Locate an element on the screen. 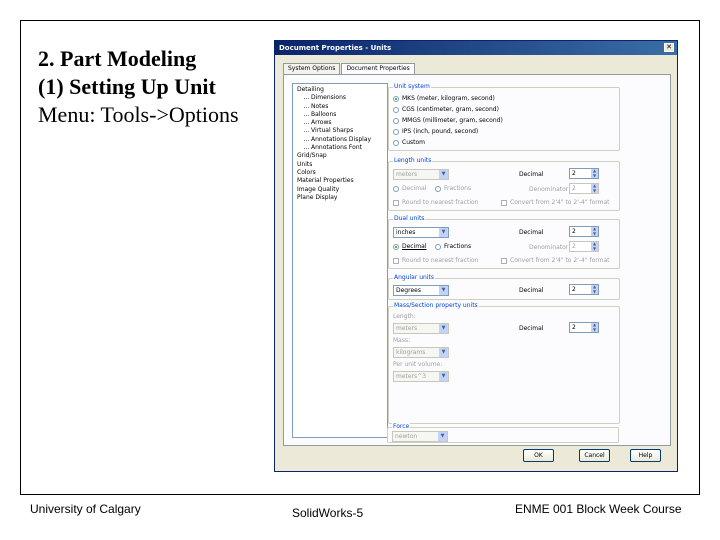 The width and height of the screenshot is (720, 540). radio-mmgs-label: MMGS (millimeter, gram, second) is located at coordinates (452, 120).